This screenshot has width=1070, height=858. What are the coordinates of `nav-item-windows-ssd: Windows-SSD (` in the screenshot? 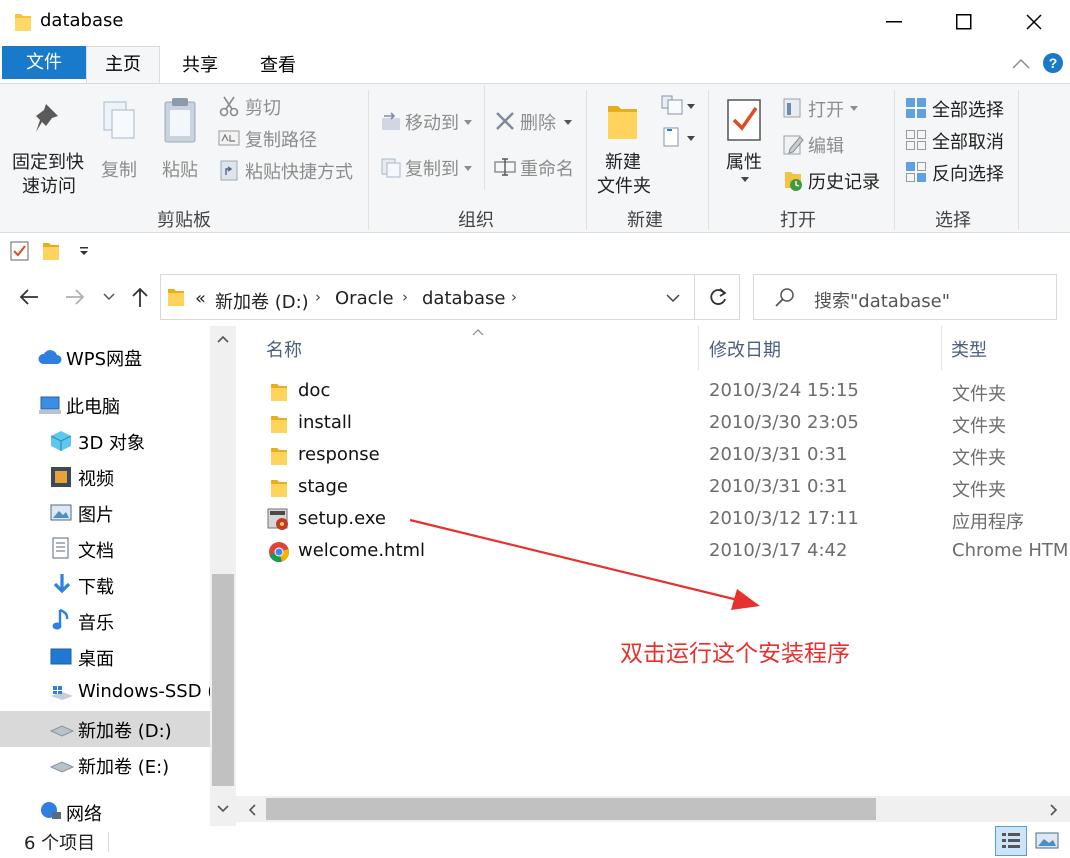 It's located at (105, 693).